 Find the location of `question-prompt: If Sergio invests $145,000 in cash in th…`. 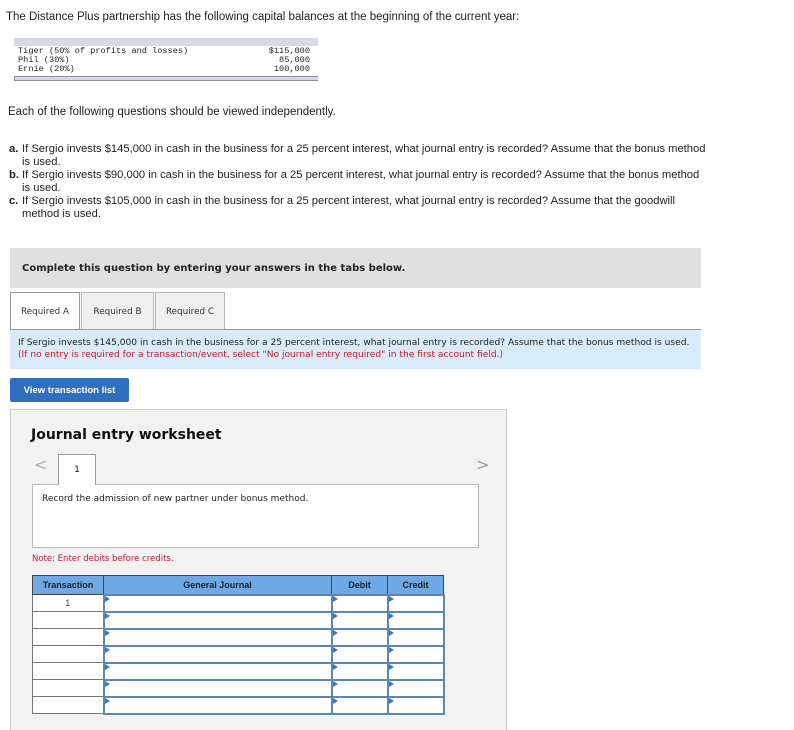

question-prompt: If Sergio invests $145,000 in cash in th… is located at coordinates (355, 349).